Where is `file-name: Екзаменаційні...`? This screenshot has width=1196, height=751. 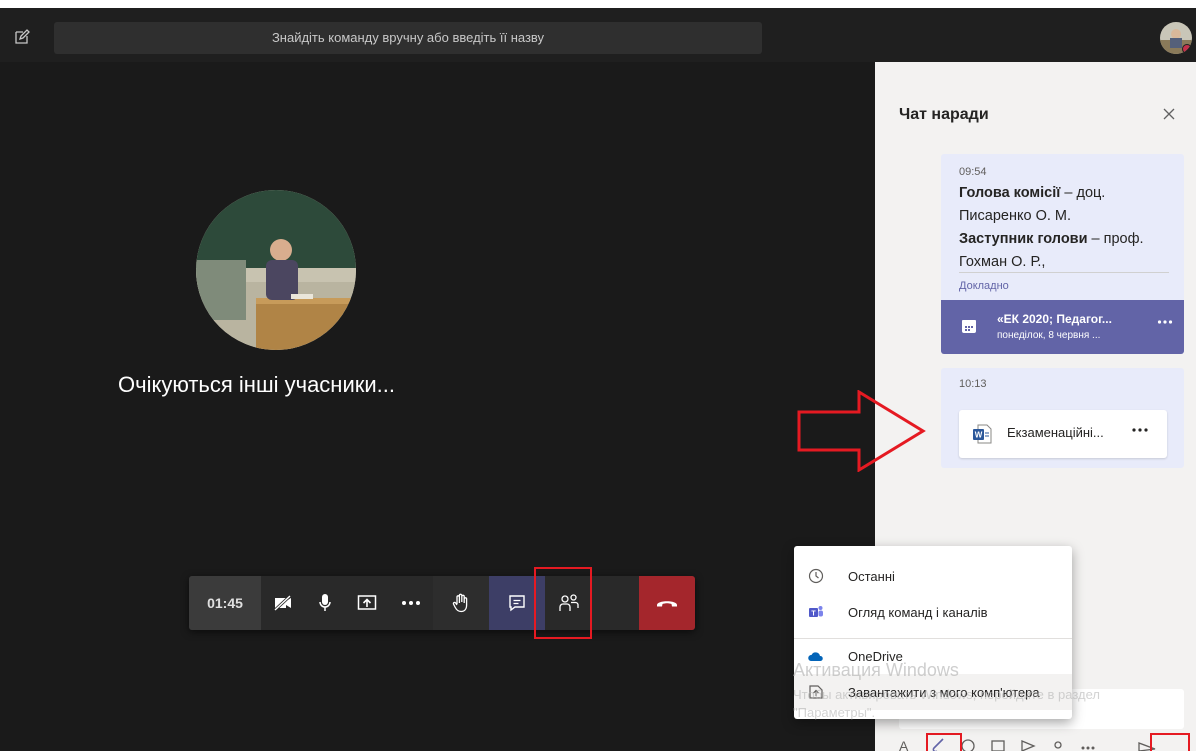 file-name: Екзаменаційні... is located at coordinates (1055, 432).